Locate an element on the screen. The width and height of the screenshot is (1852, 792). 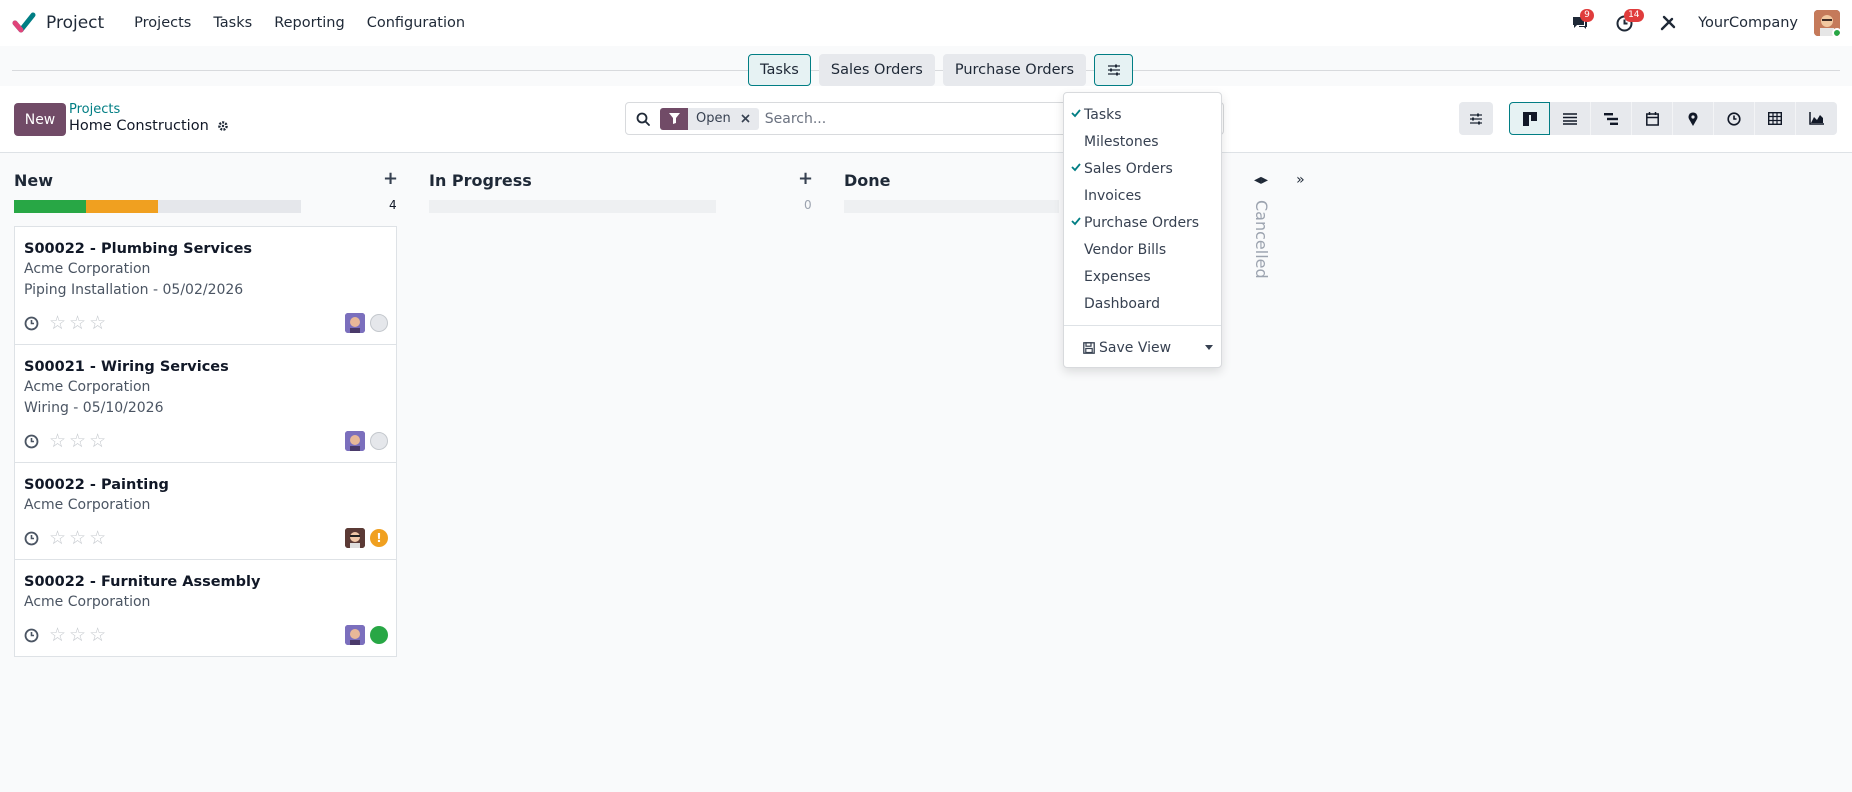
quick-create-in-progress-icon: + is located at coordinates (805, 178).